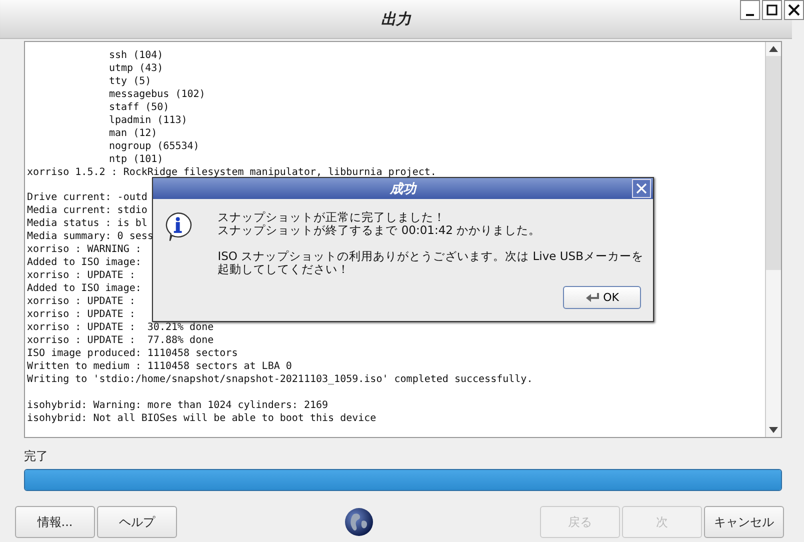  Describe the element at coordinates (750, 10) in the screenshot. I see `minimize-button` at that location.